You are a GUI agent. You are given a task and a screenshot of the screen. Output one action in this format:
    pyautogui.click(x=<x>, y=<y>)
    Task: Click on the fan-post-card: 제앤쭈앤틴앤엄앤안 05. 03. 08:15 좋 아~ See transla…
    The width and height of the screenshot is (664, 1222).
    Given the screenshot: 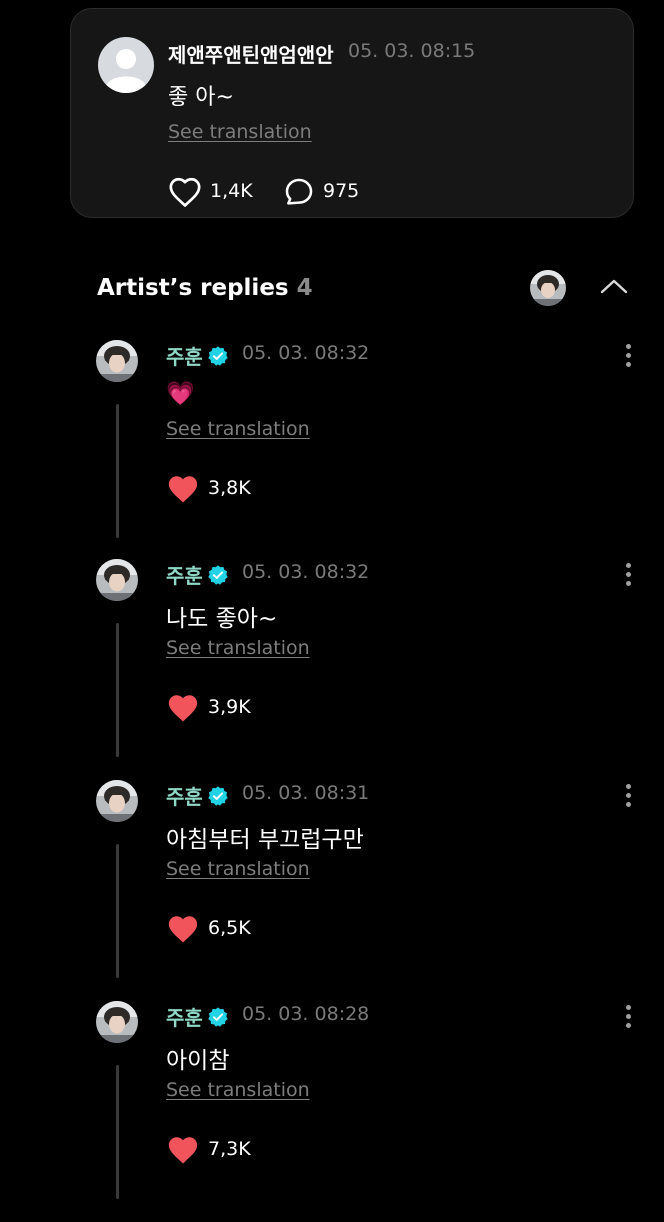 What is the action you would take?
    pyautogui.click(x=352, y=113)
    